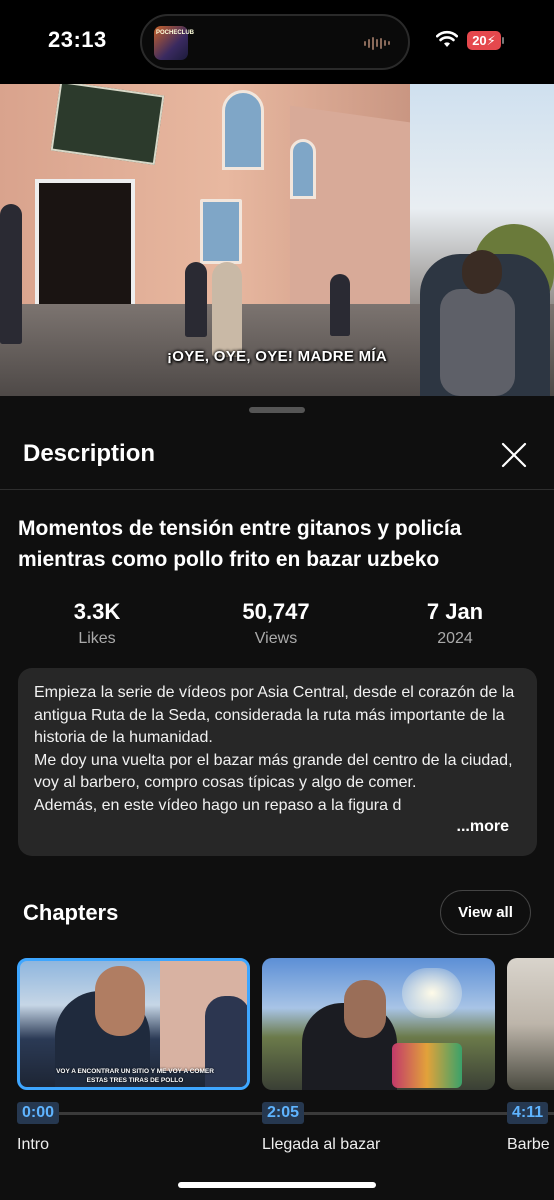 The image size is (554, 1200). What do you see at coordinates (277, 1185) in the screenshot?
I see `home-indicator` at bounding box center [277, 1185].